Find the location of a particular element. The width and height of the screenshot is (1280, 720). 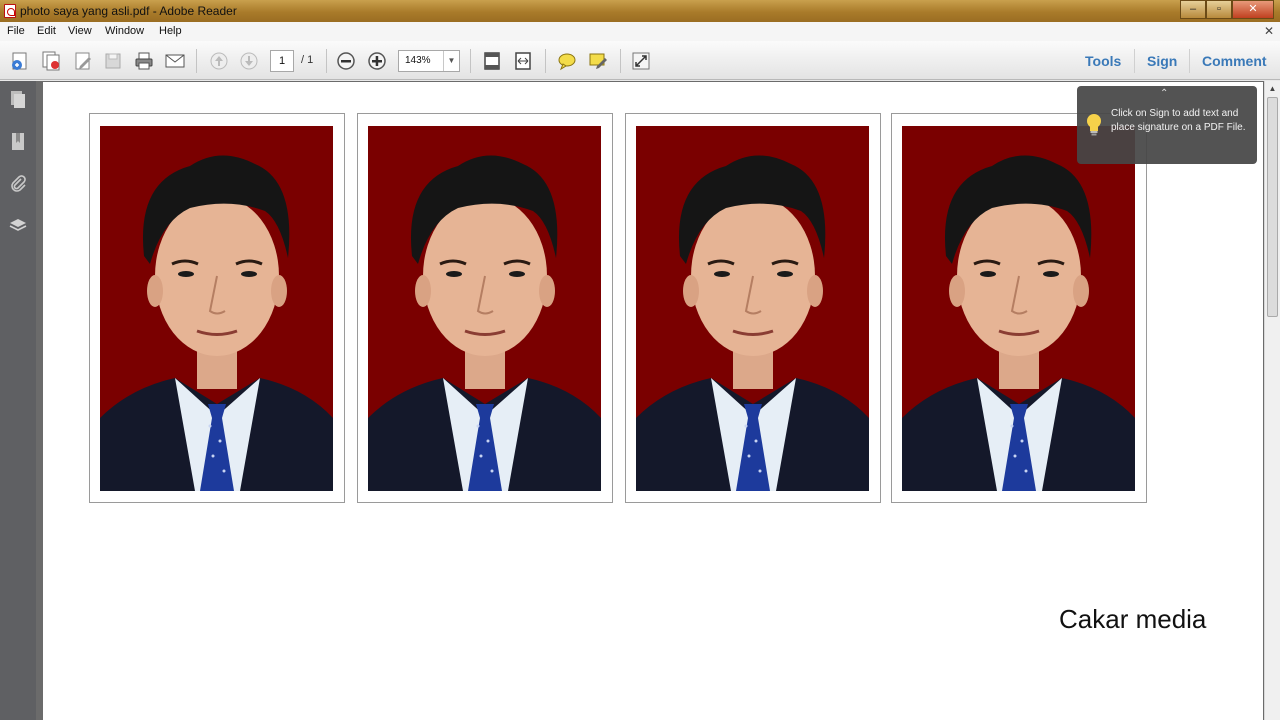

highlight-icon is located at coordinates (598, 61).